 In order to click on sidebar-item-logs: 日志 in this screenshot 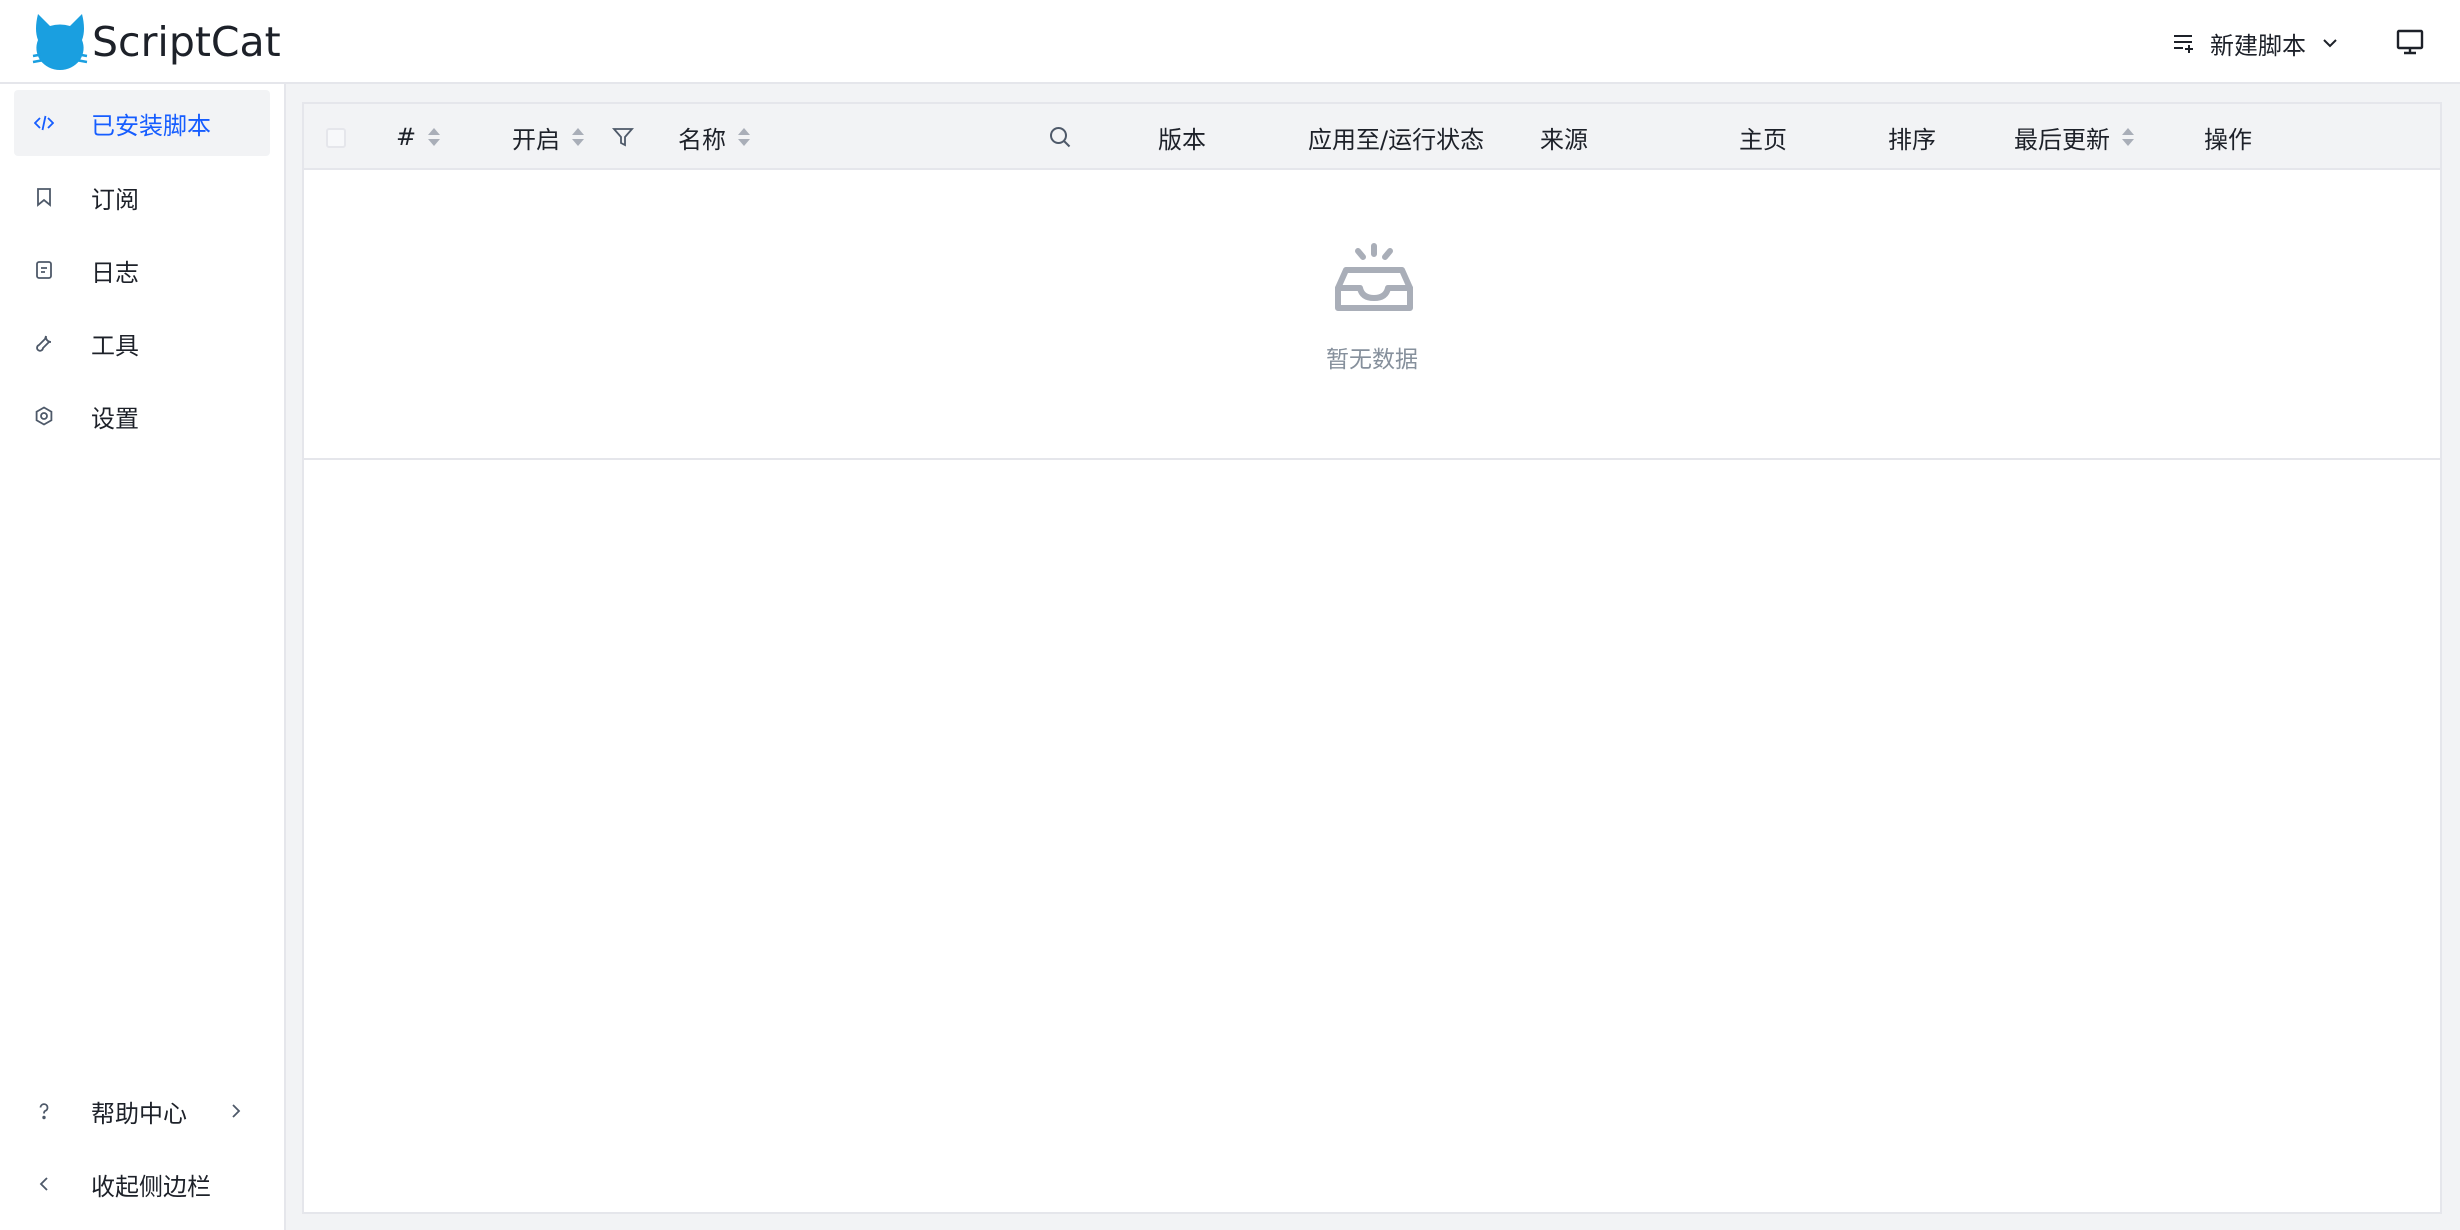, I will do `click(142, 270)`.